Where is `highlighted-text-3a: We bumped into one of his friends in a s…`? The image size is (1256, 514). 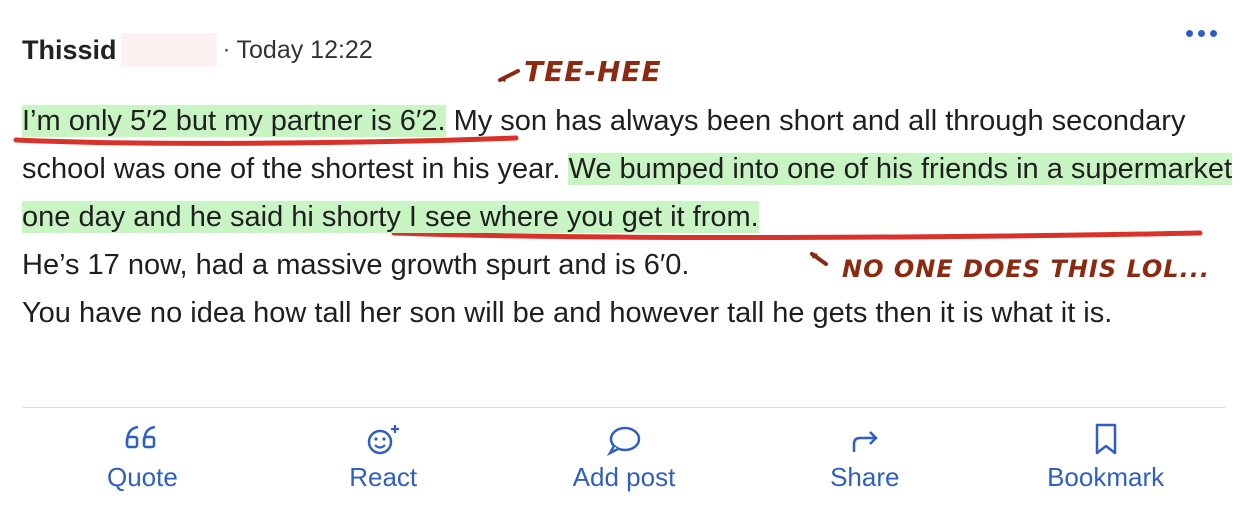 highlighted-text-3a: We bumped into one of his friends in a s… is located at coordinates (900, 169).